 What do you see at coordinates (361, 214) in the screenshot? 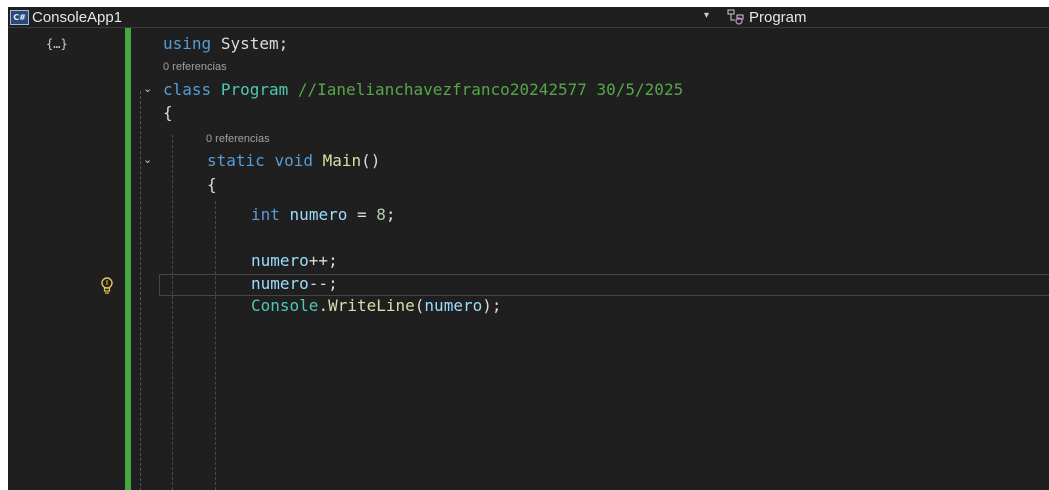
I see `operator: =` at bounding box center [361, 214].